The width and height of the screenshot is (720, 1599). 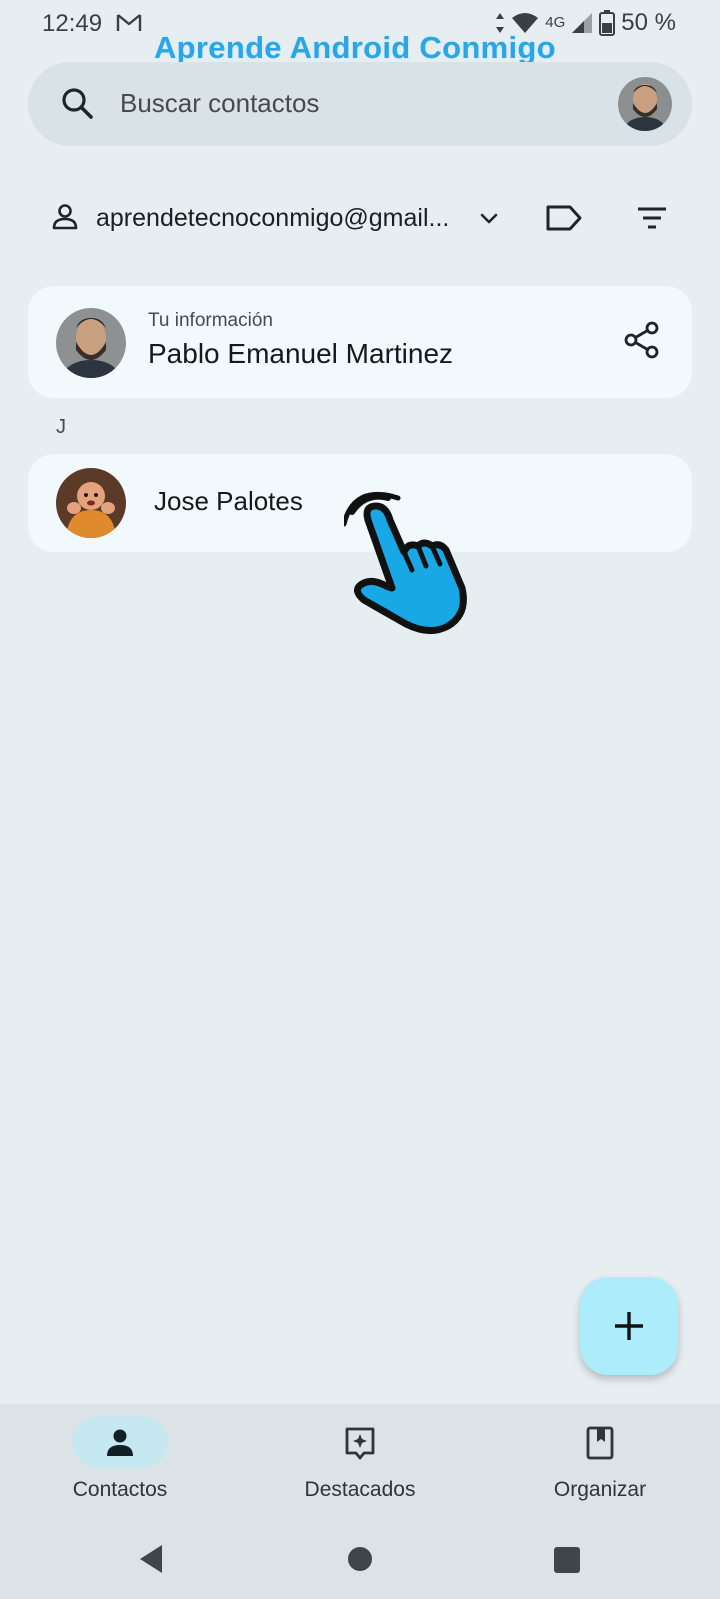 What do you see at coordinates (129, 22) in the screenshot?
I see `gmail-icon` at bounding box center [129, 22].